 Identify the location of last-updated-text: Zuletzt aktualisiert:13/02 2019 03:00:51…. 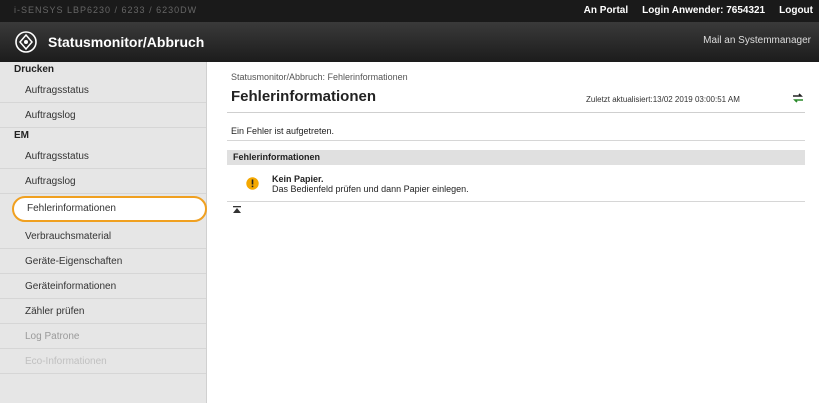
(663, 99).